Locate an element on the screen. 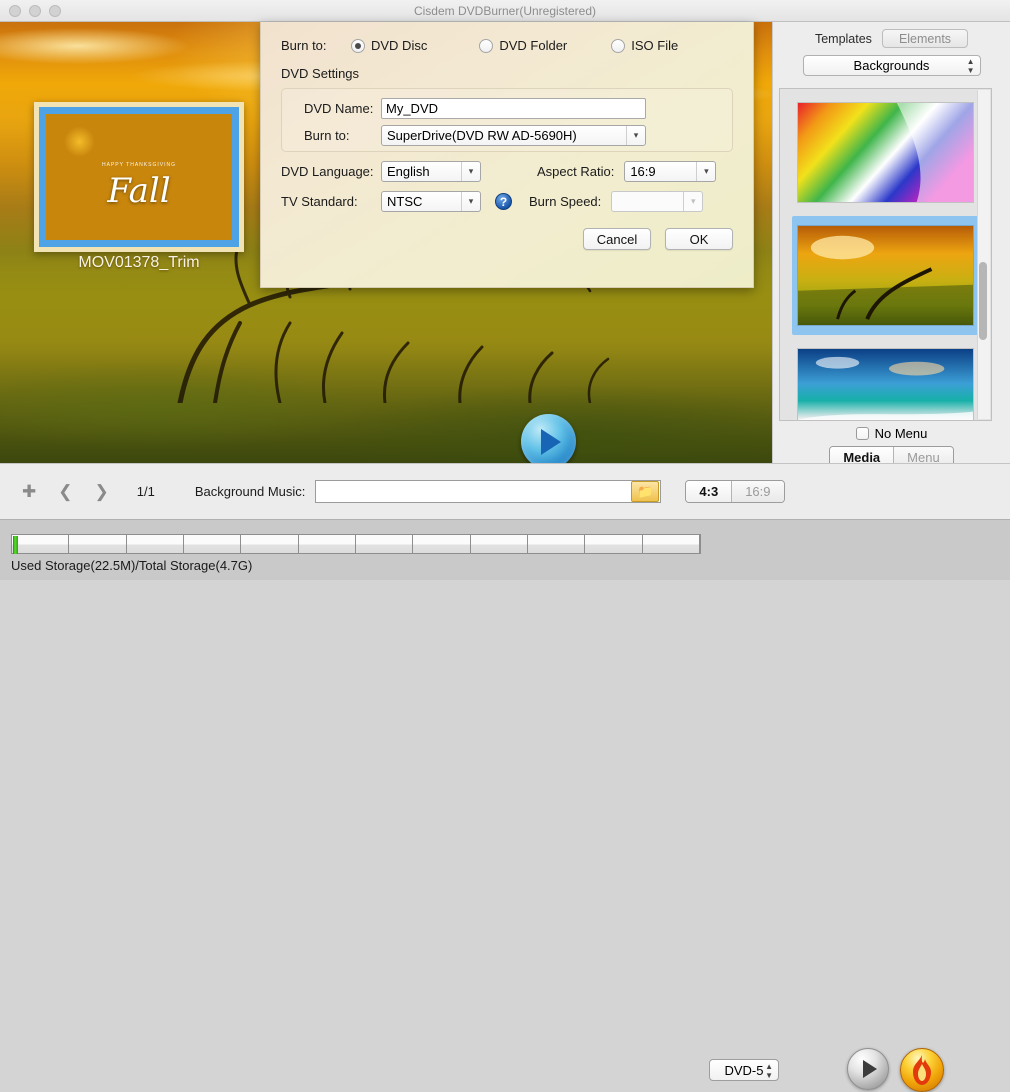 This screenshot has width=1010, height=1092. preview-play-icon is located at coordinates (548, 438).